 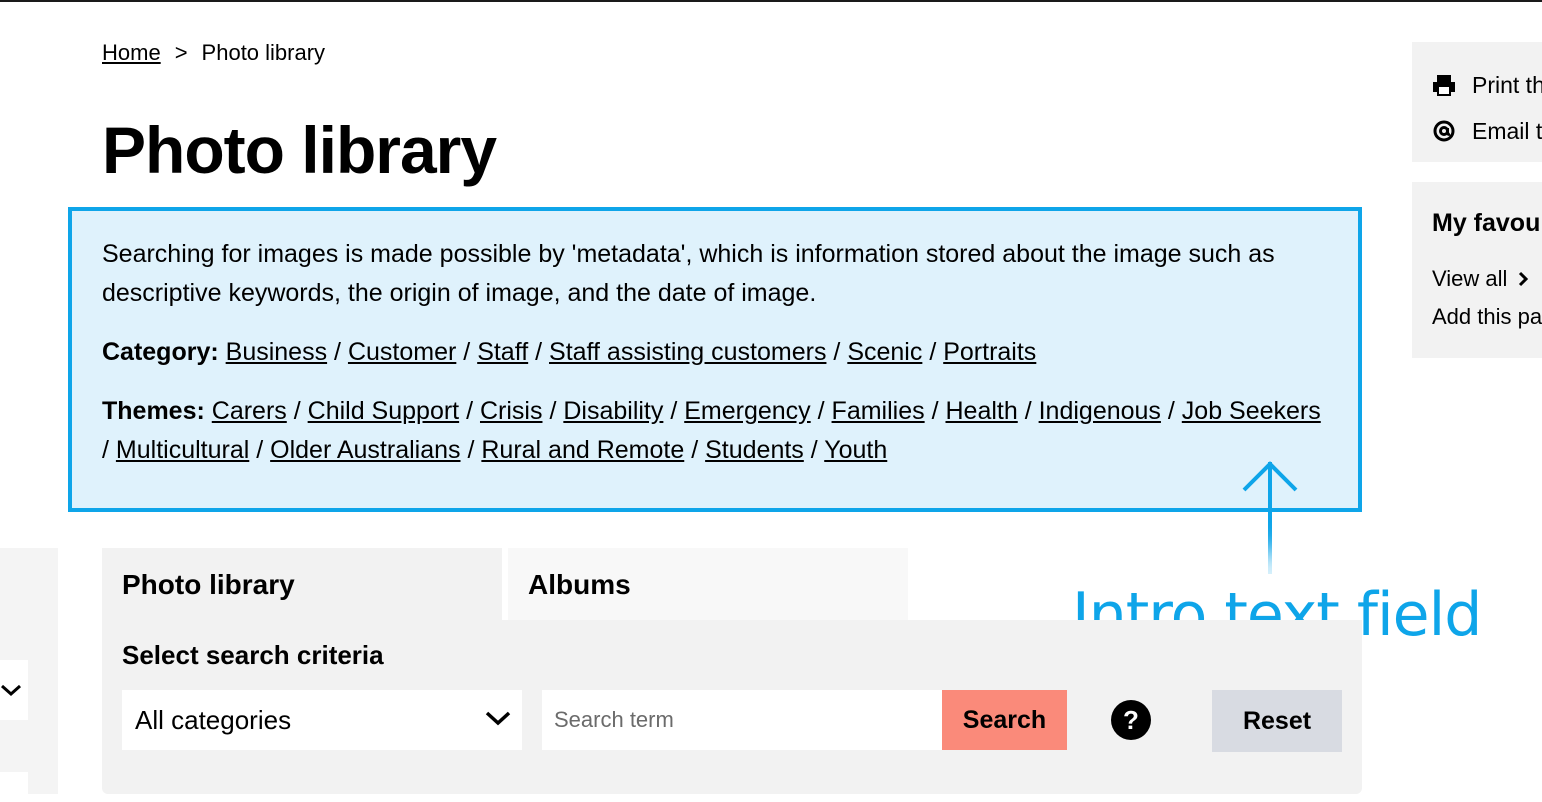 What do you see at coordinates (276, 352) in the screenshot?
I see `category-link: Business` at bounding box center [276, 352].